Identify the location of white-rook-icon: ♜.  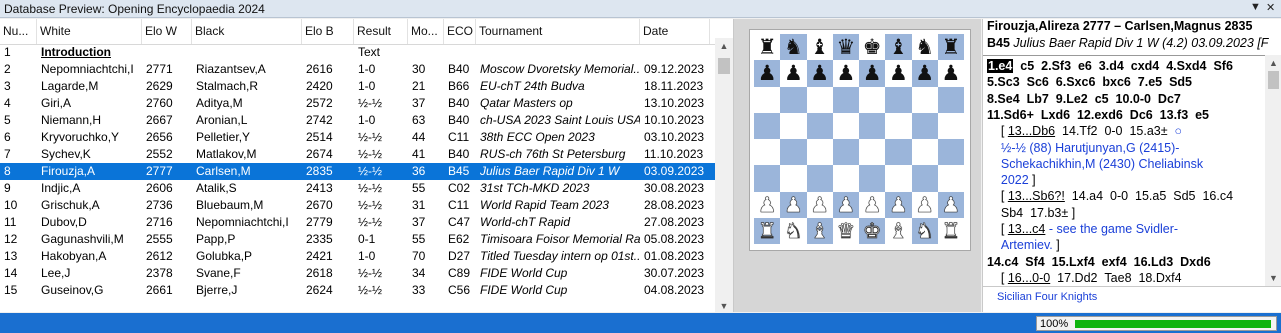
(766, 230).